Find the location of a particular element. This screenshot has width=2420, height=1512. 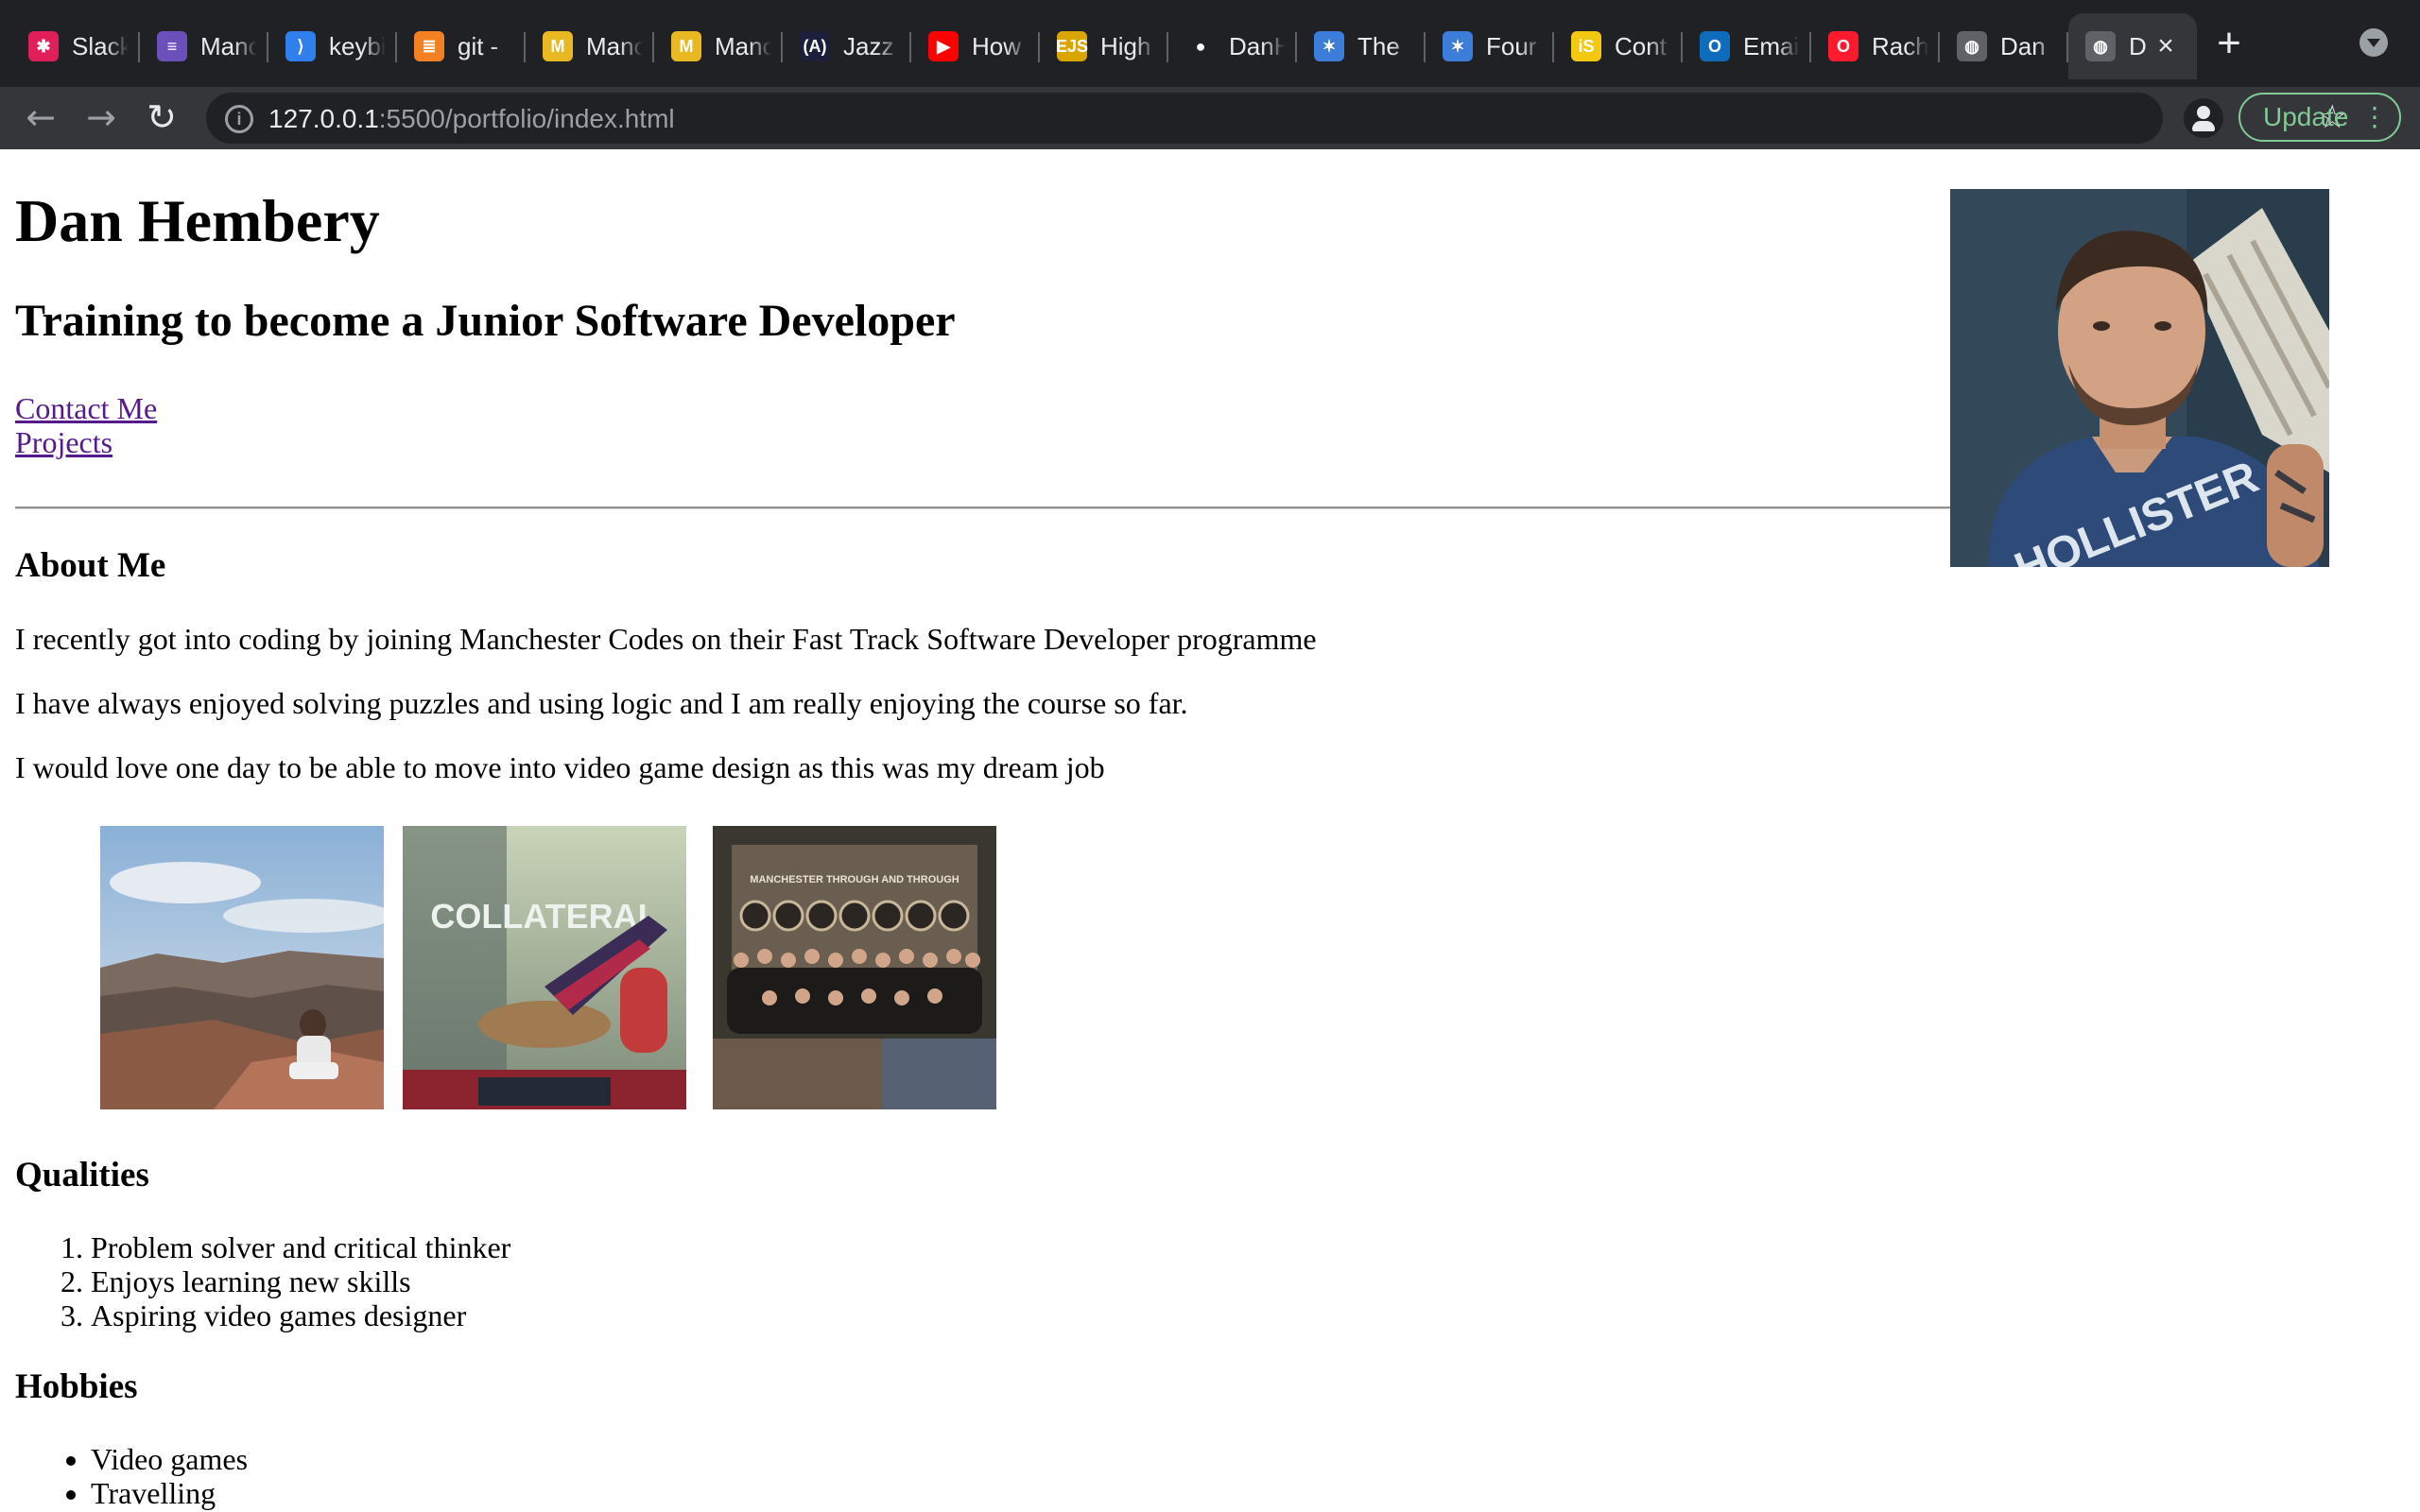

group-photo: MANCHESTER THROUGH AND THROUGH is located at coordinates (854, 967).